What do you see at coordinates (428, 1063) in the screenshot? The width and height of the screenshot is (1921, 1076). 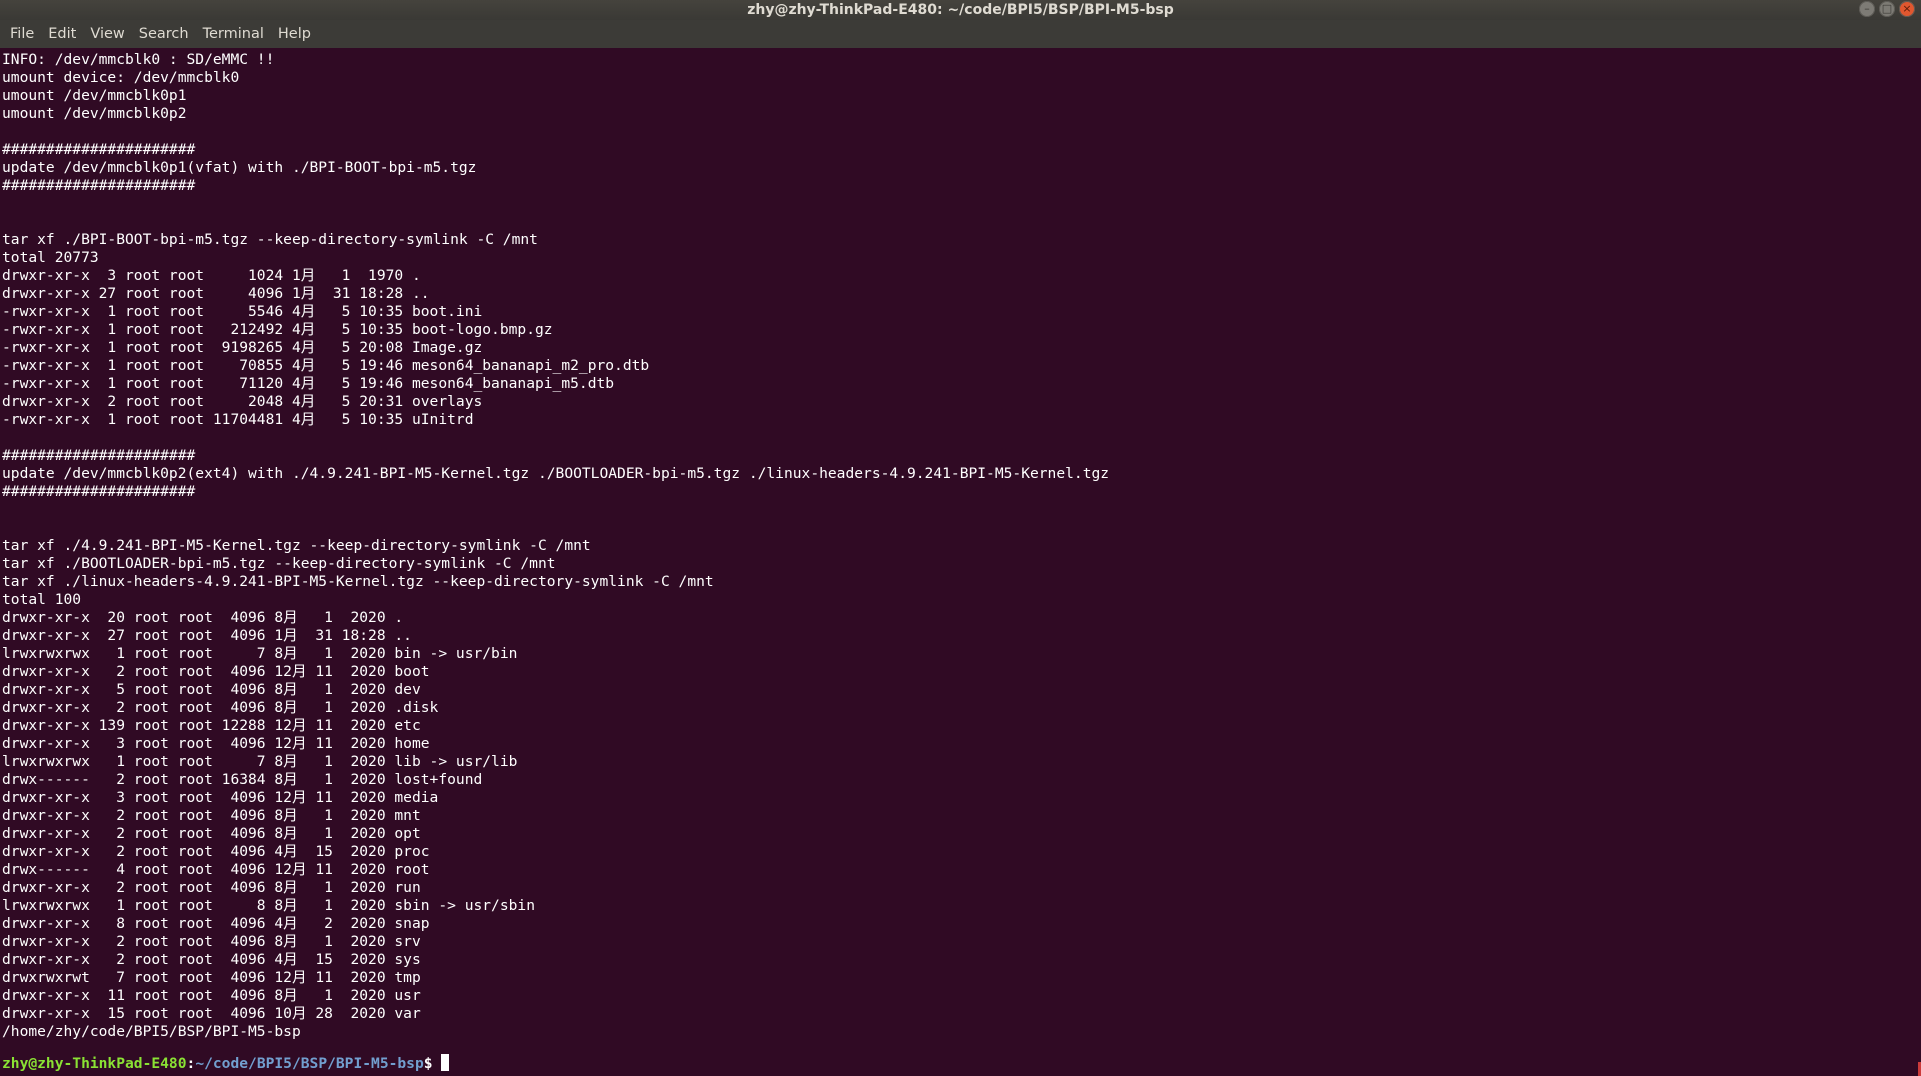 I see `prompt-symbol: $` at bounding box center [428, 1063].